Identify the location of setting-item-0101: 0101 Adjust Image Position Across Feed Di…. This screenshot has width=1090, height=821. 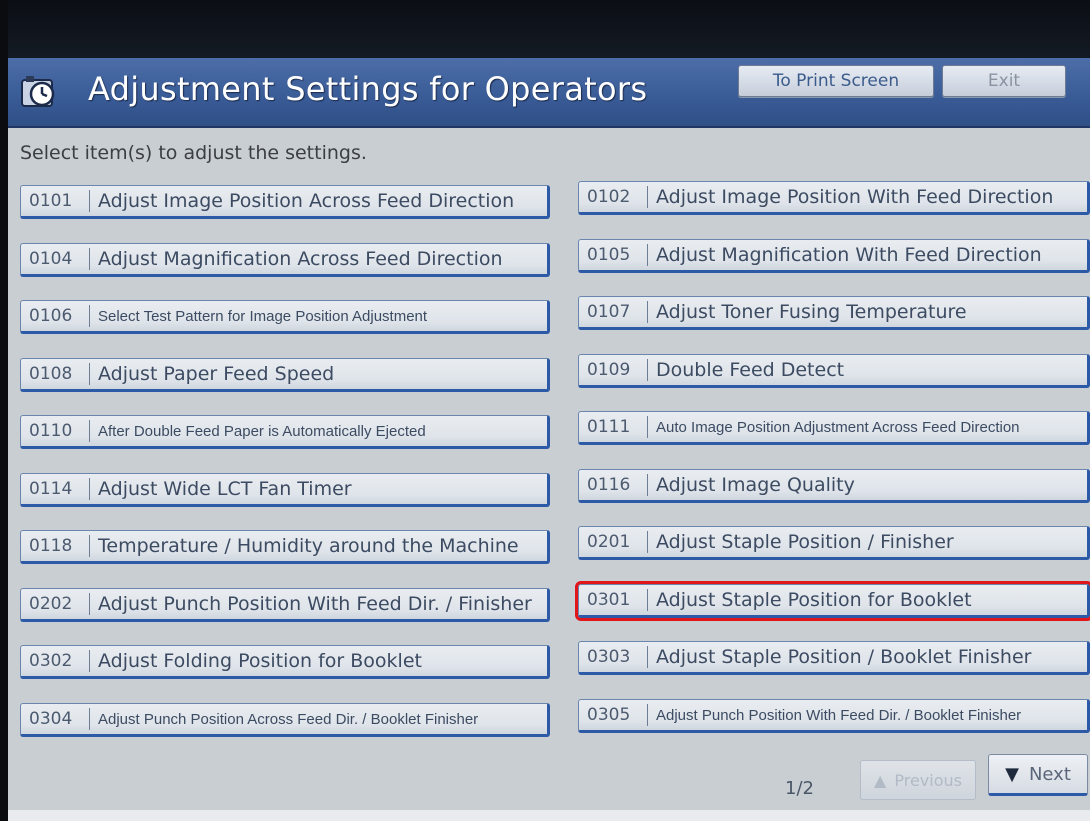
(285, 202).